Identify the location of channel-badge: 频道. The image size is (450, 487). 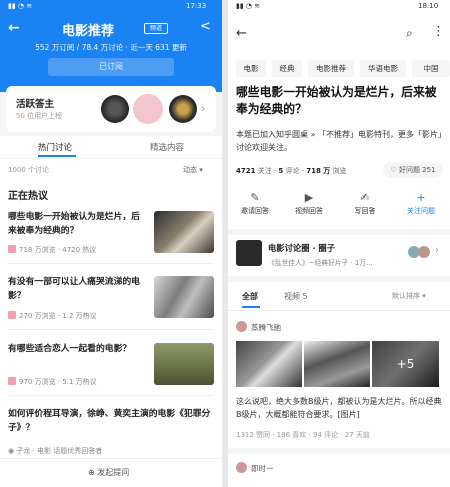
(156, 28).